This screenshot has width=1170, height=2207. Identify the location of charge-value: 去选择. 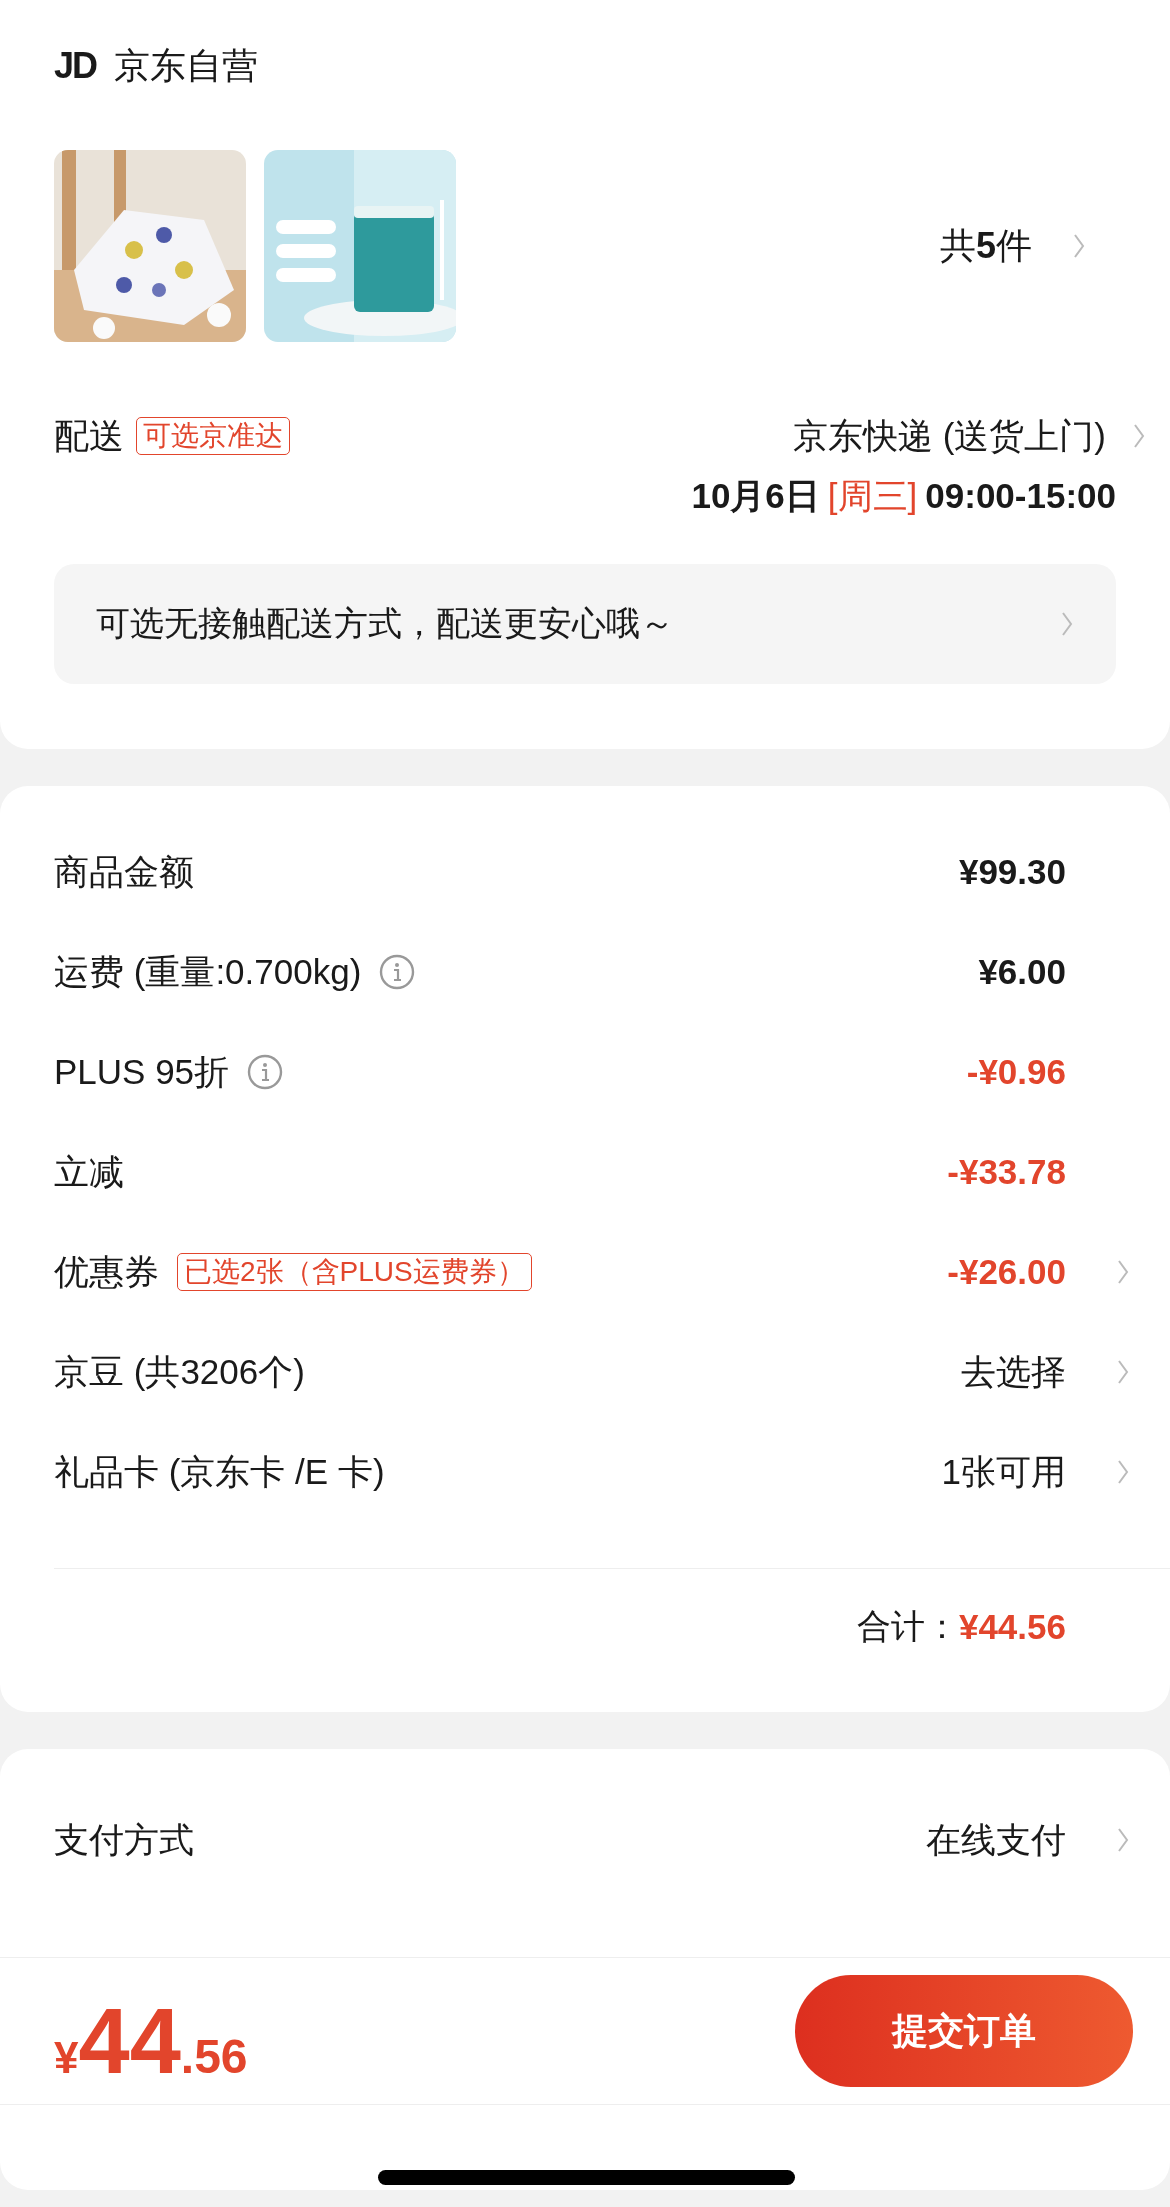
(1013, 1372).